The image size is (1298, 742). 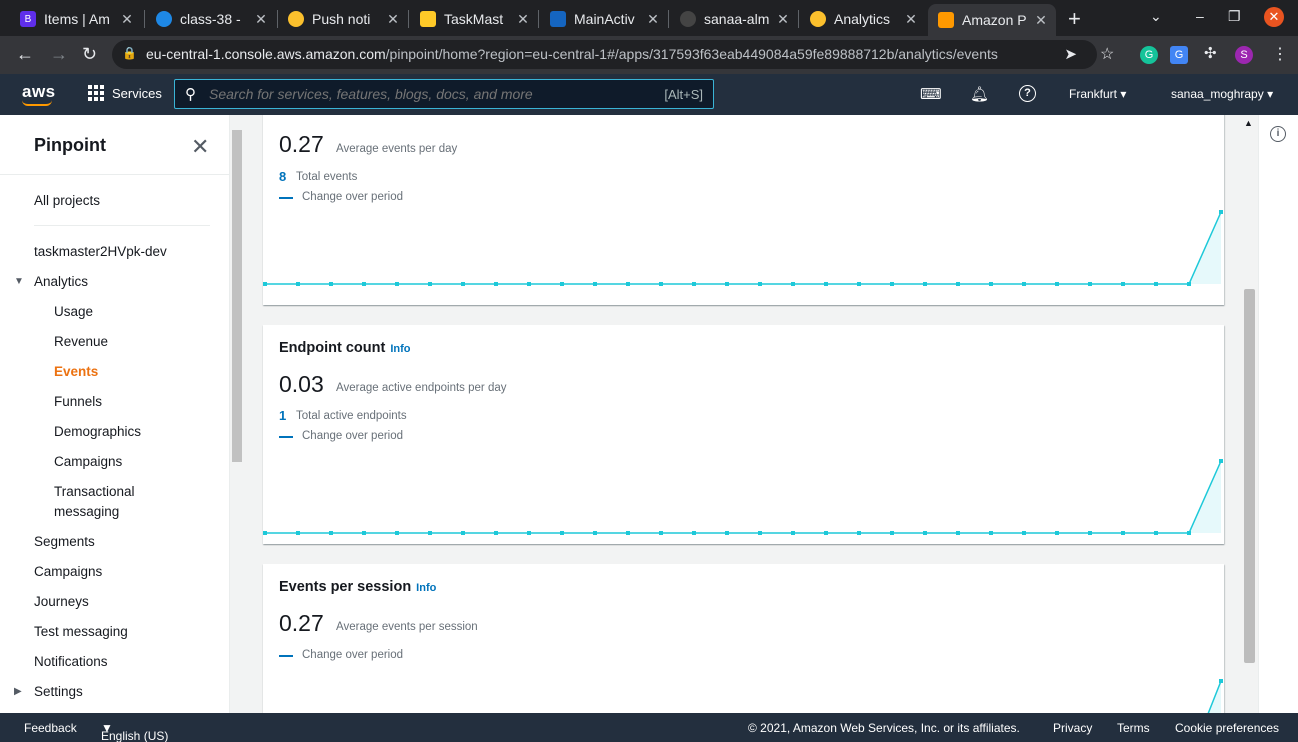 I want to click on new-tab-button: +, so click(x=1074, y=19).